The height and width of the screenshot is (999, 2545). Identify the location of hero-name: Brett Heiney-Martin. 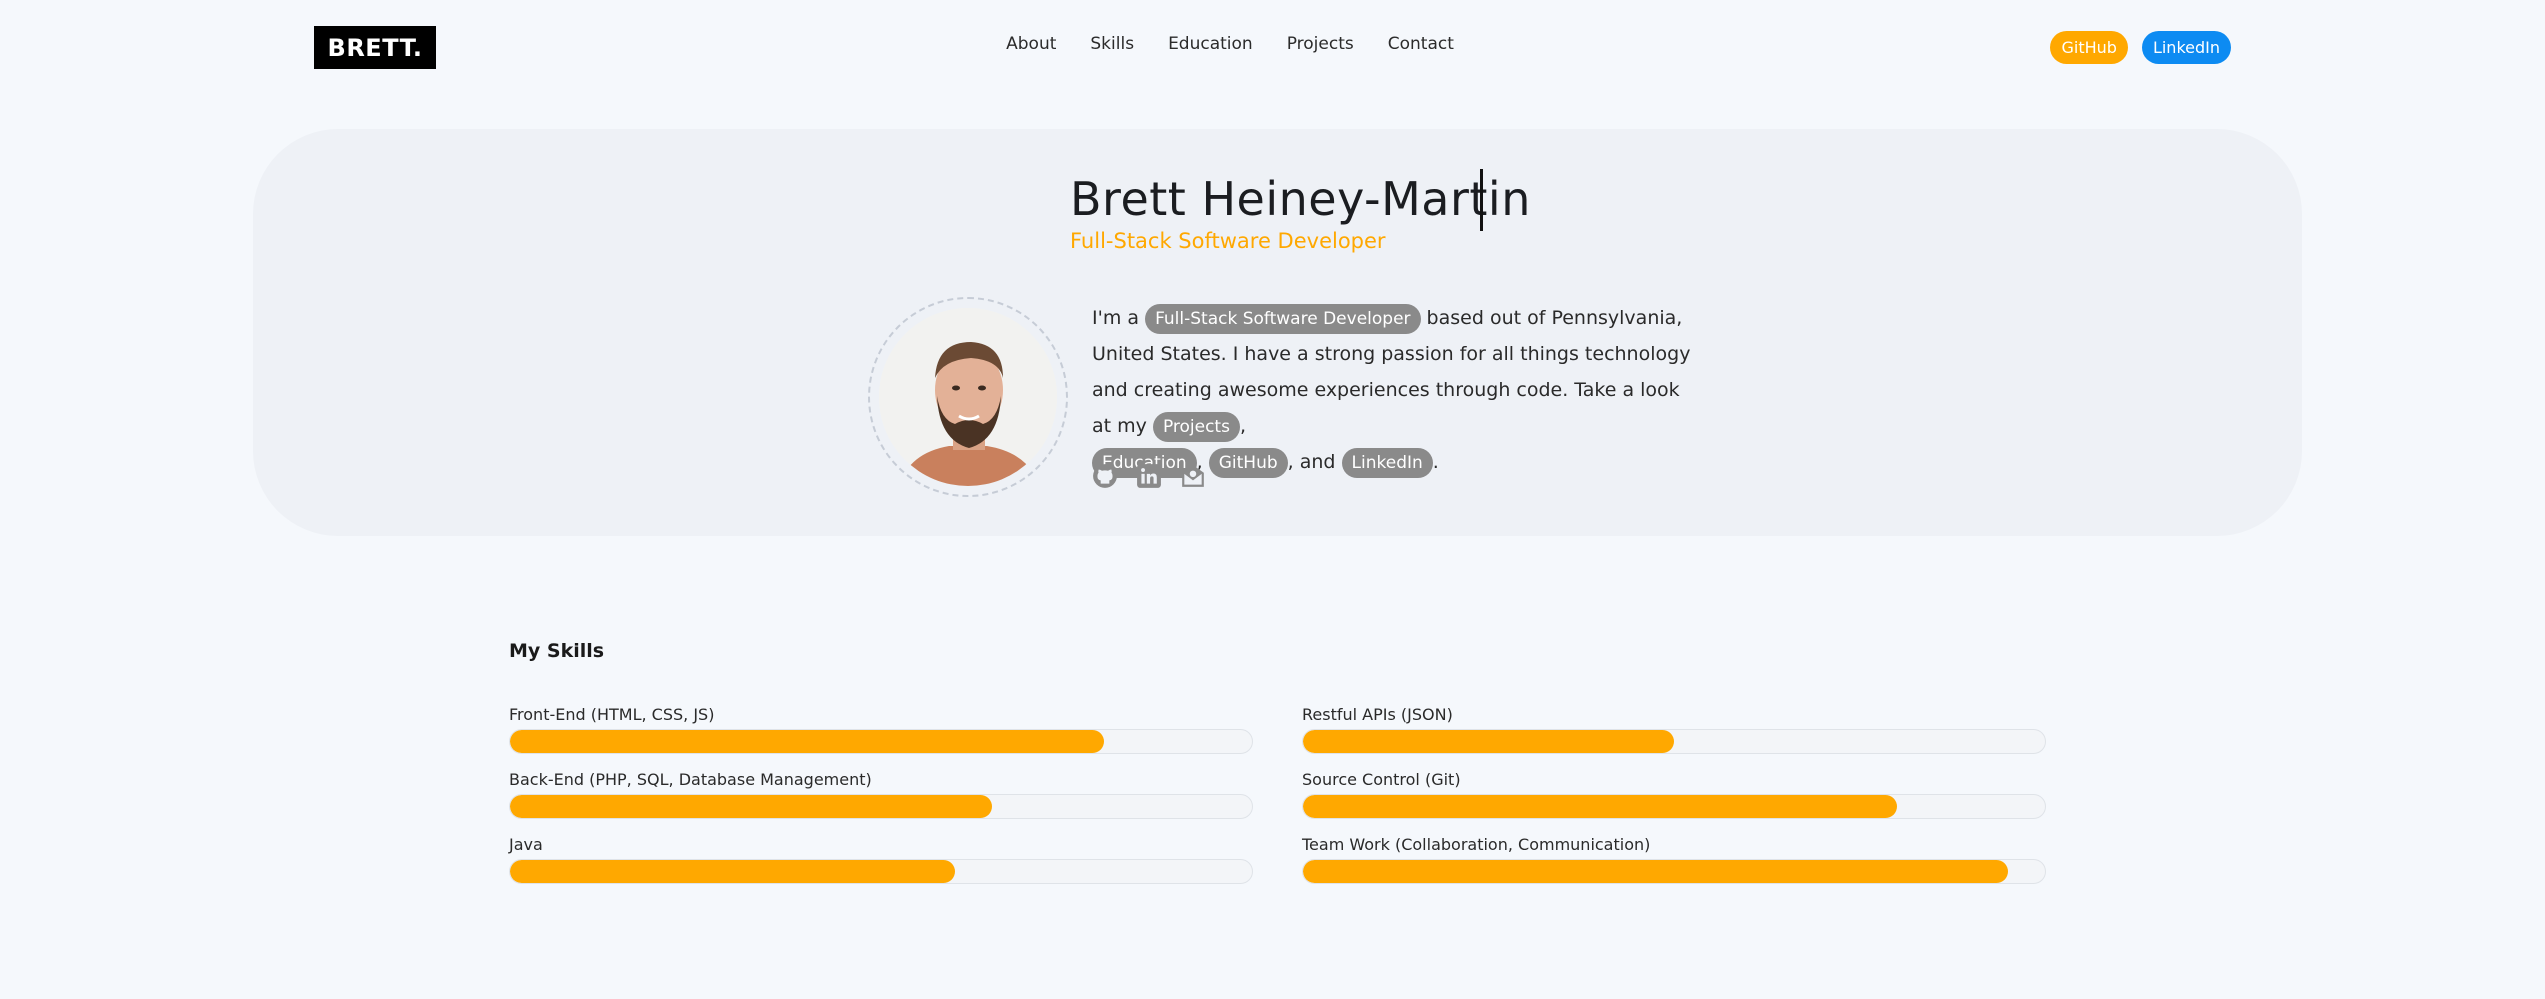
(1300, 199).